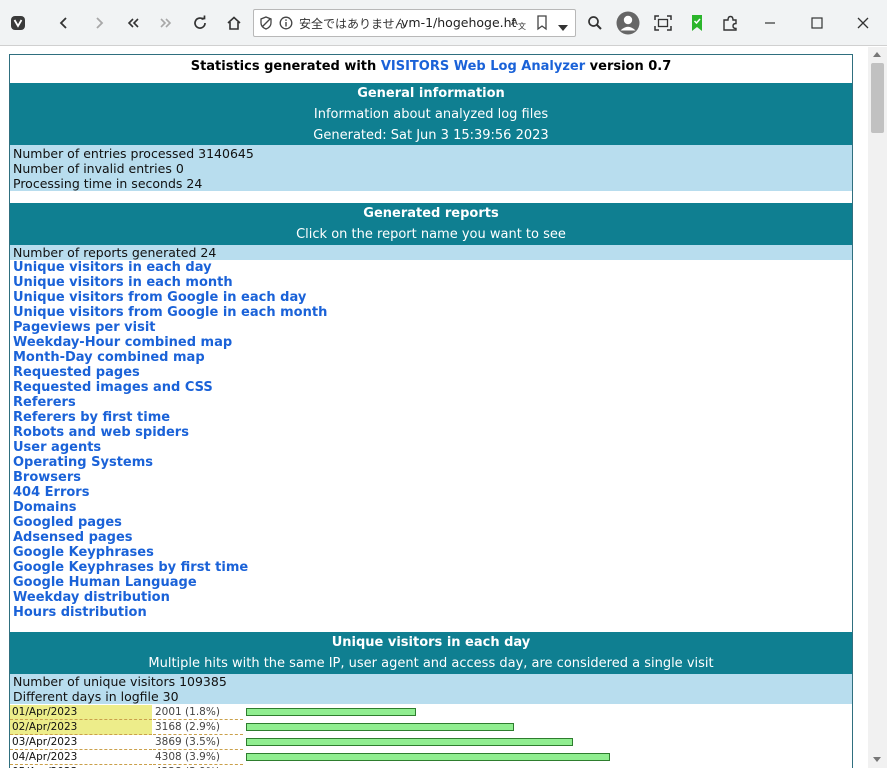 The height and width of the screenshot is (768, 887). Describe the element at coordinates (81, 712) in the screenshot. I see `day-label: 01/Apr/2023` at that location.